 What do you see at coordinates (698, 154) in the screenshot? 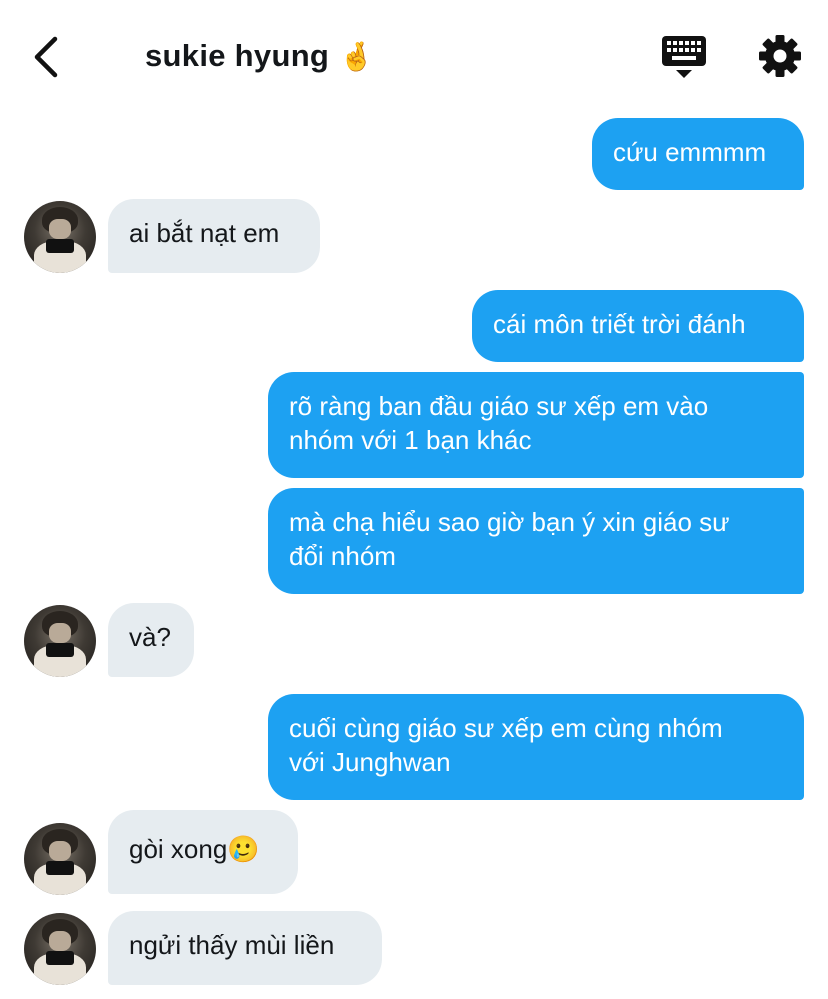
I see `message-outgoing: cứu emmmm` at bounding box center [698, 154].